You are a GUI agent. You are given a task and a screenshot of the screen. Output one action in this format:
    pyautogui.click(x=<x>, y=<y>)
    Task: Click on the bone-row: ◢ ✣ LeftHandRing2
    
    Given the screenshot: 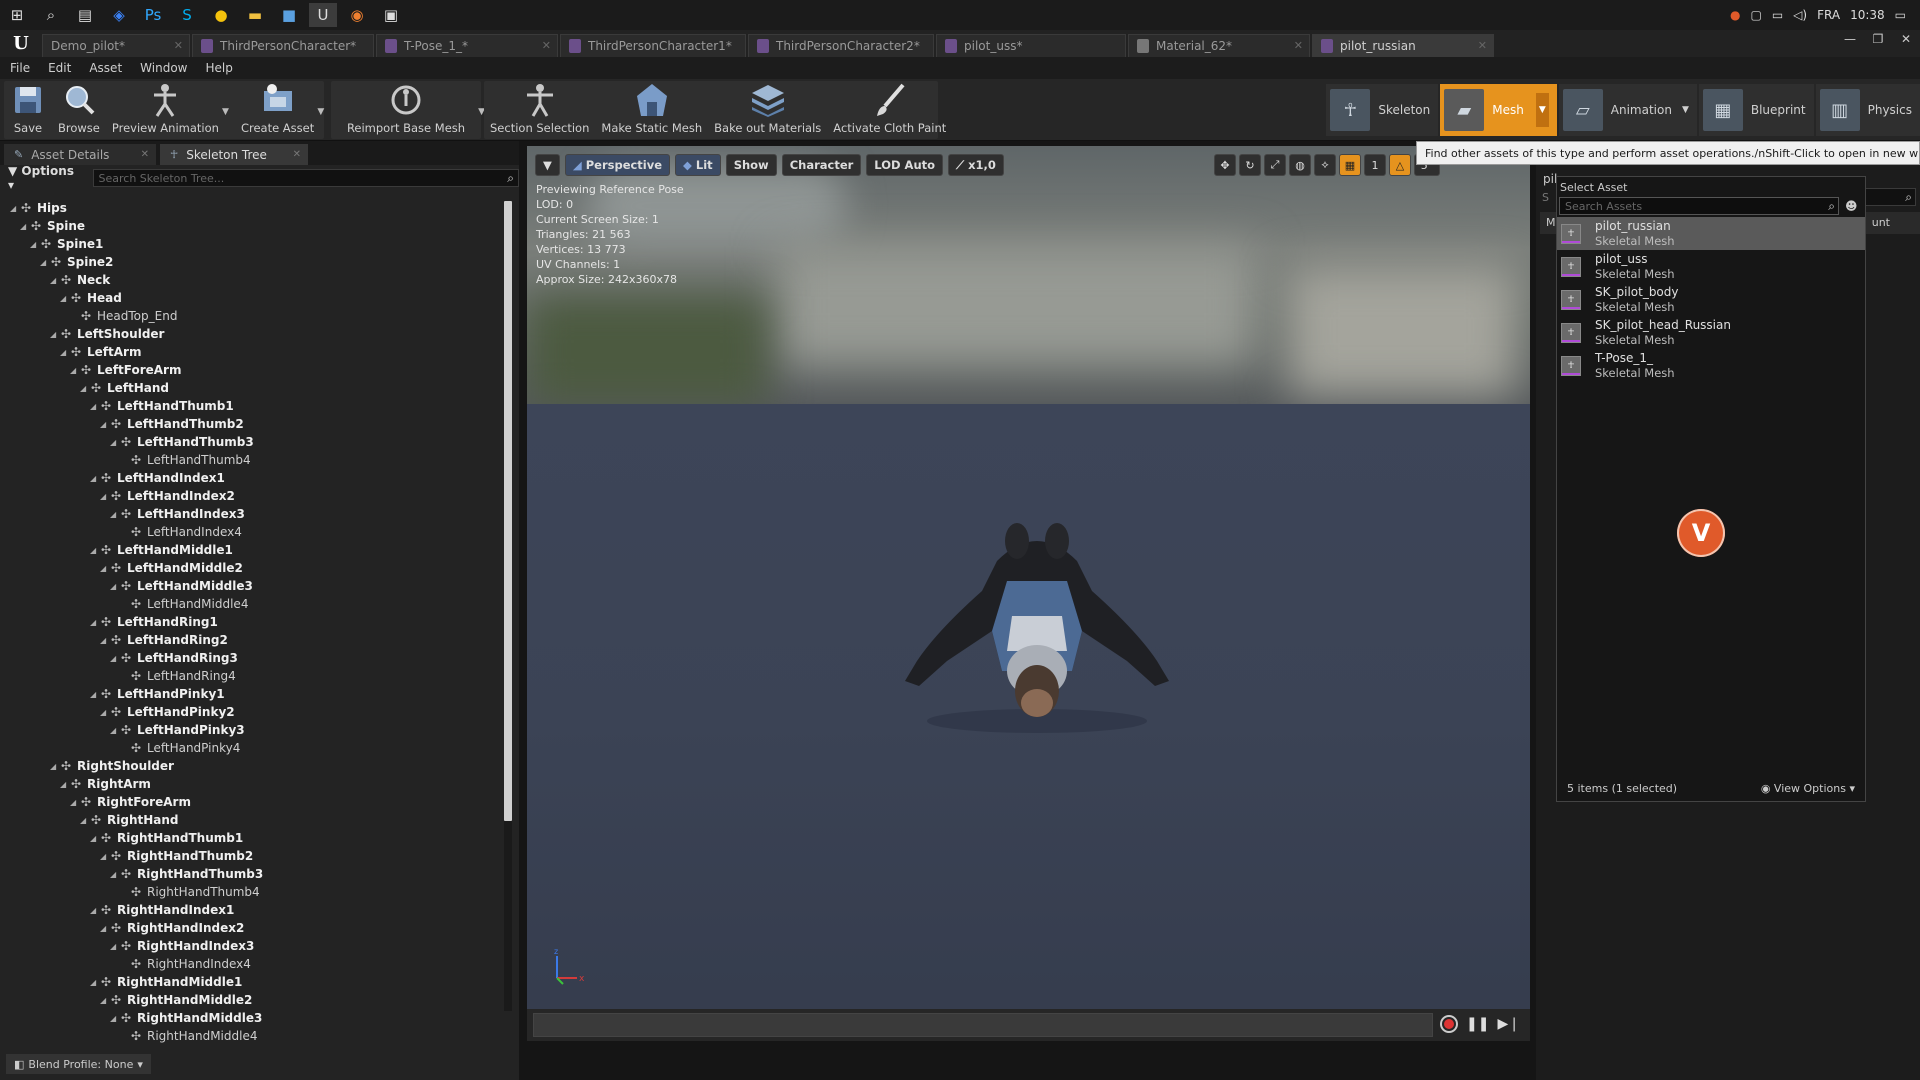 What is the action you would take?
    pyautogui.click(x=251, y=640)
    